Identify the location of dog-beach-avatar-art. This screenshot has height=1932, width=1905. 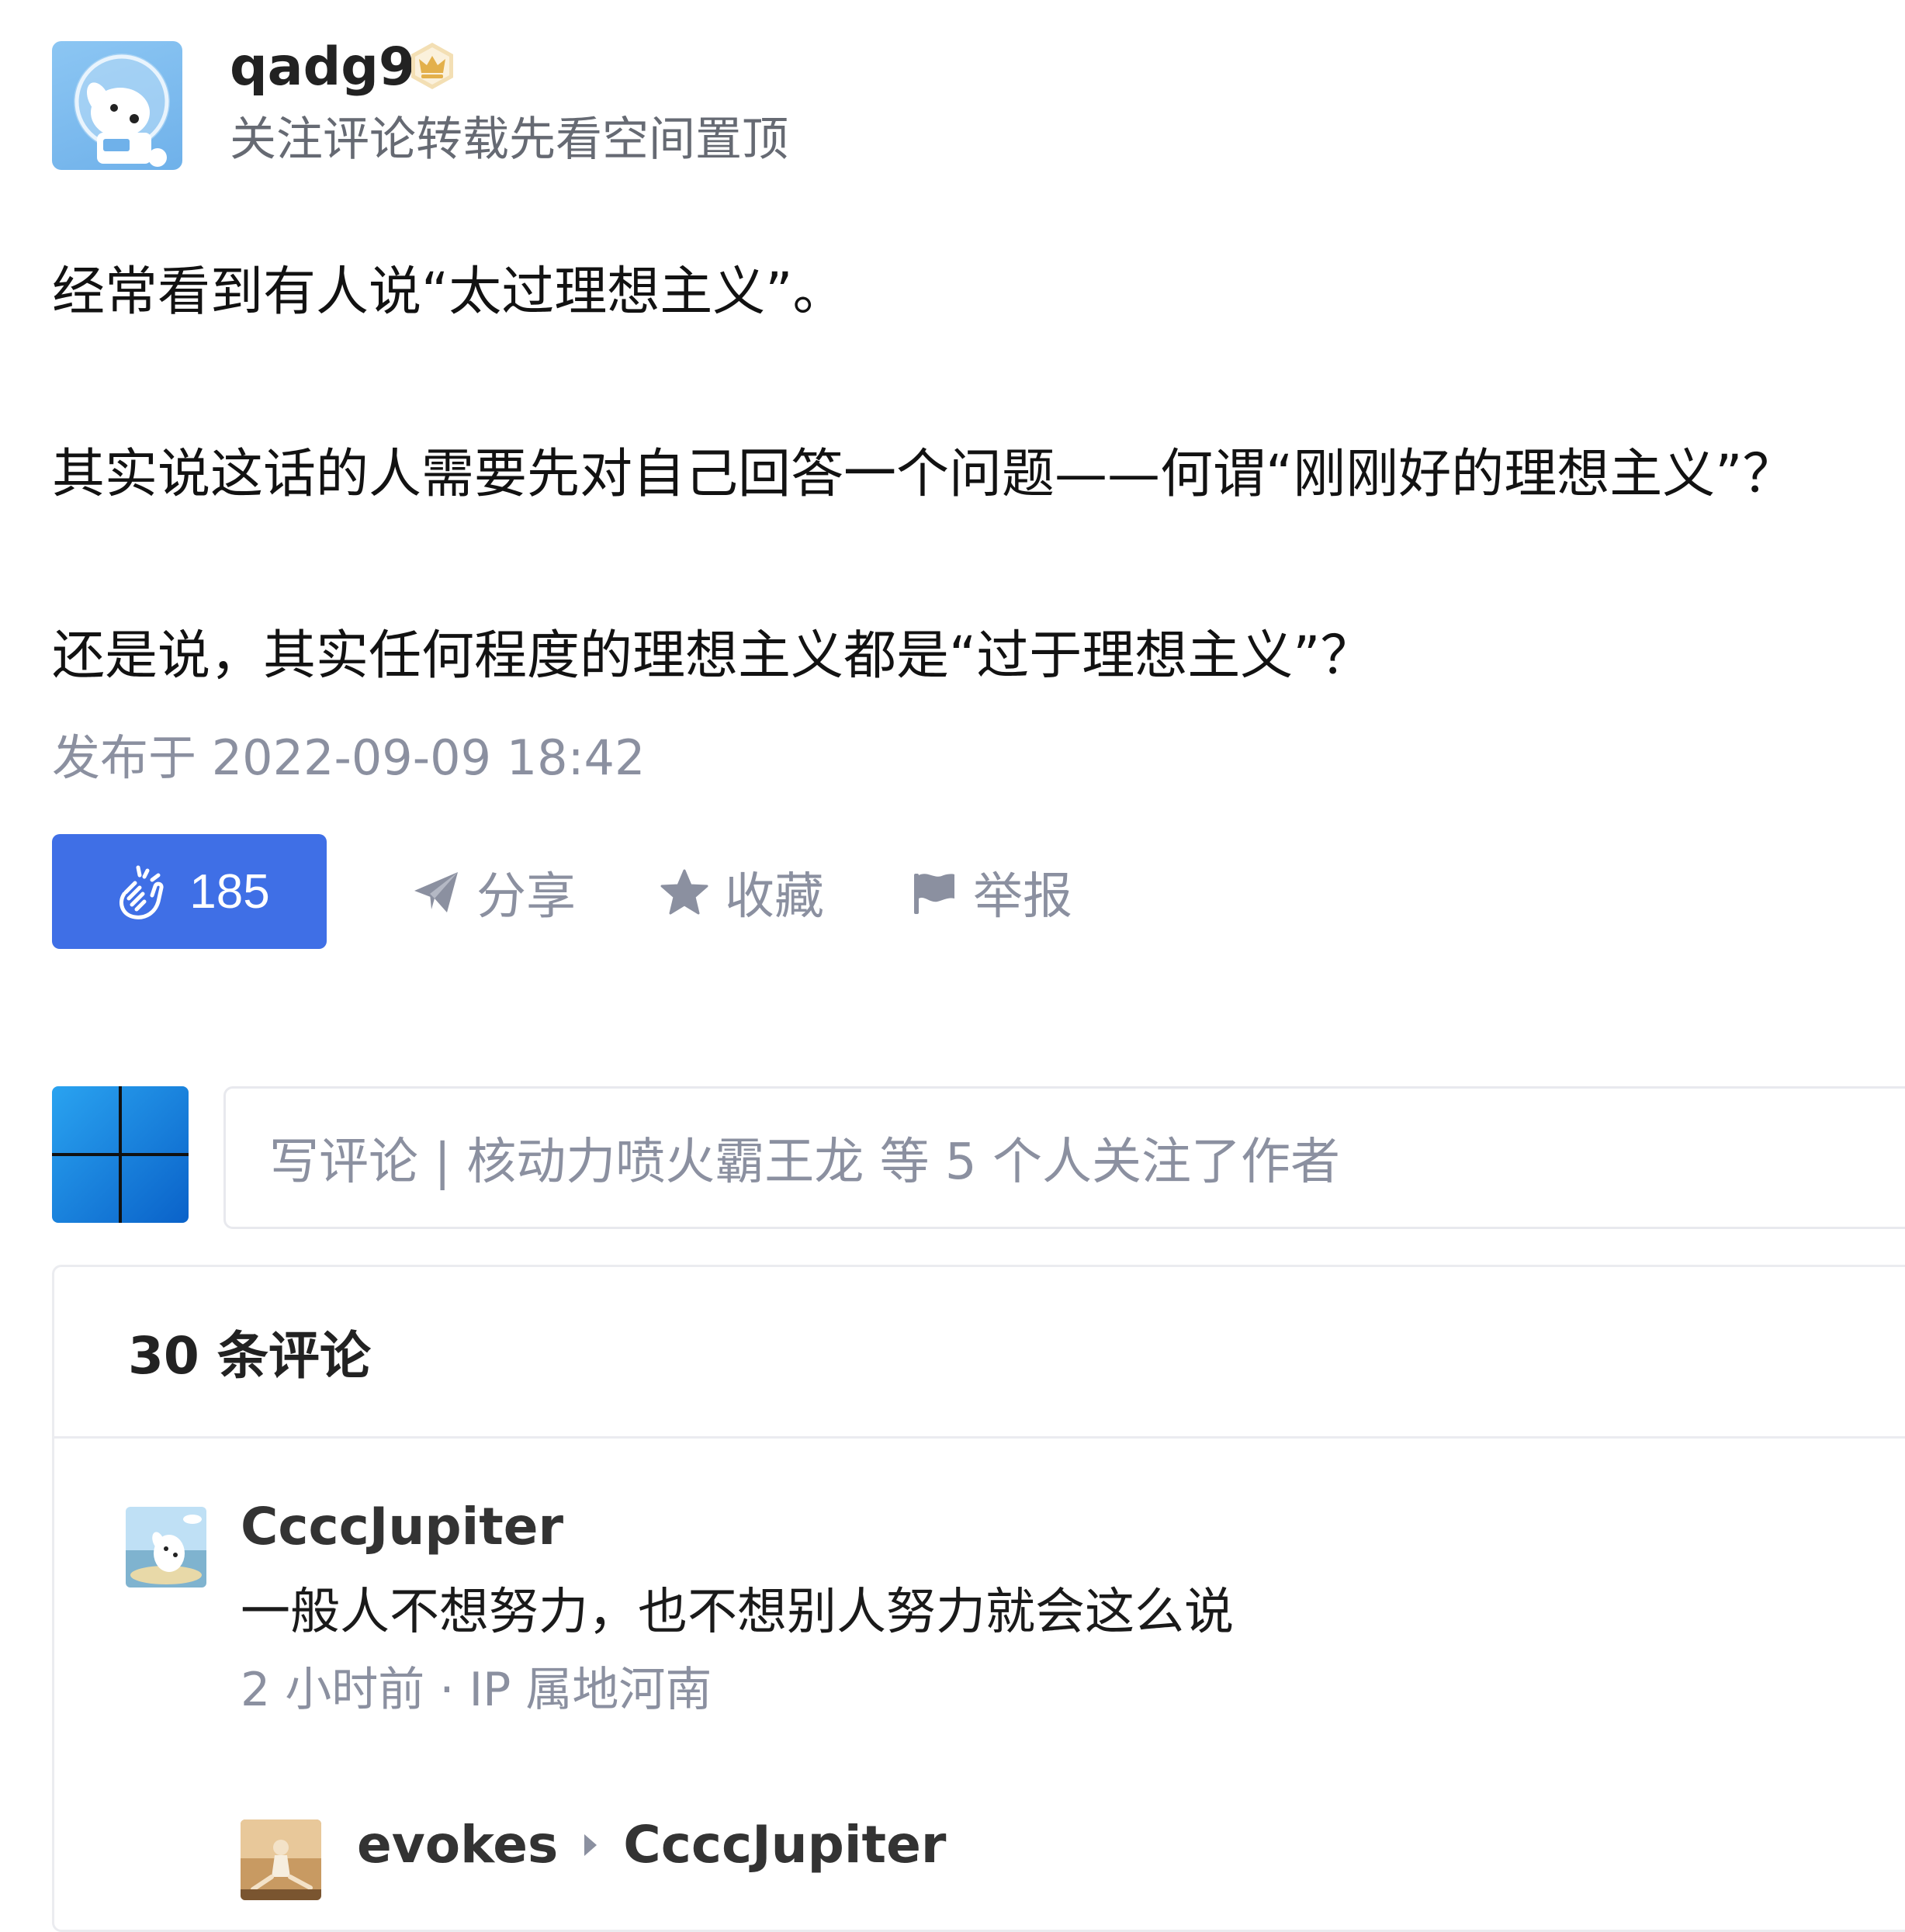
(166, 1547).